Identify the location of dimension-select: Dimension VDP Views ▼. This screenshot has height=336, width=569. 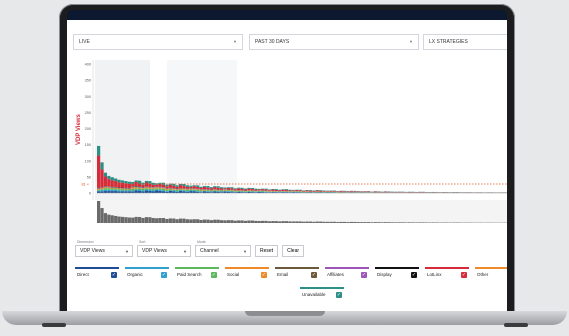
(104, 248).